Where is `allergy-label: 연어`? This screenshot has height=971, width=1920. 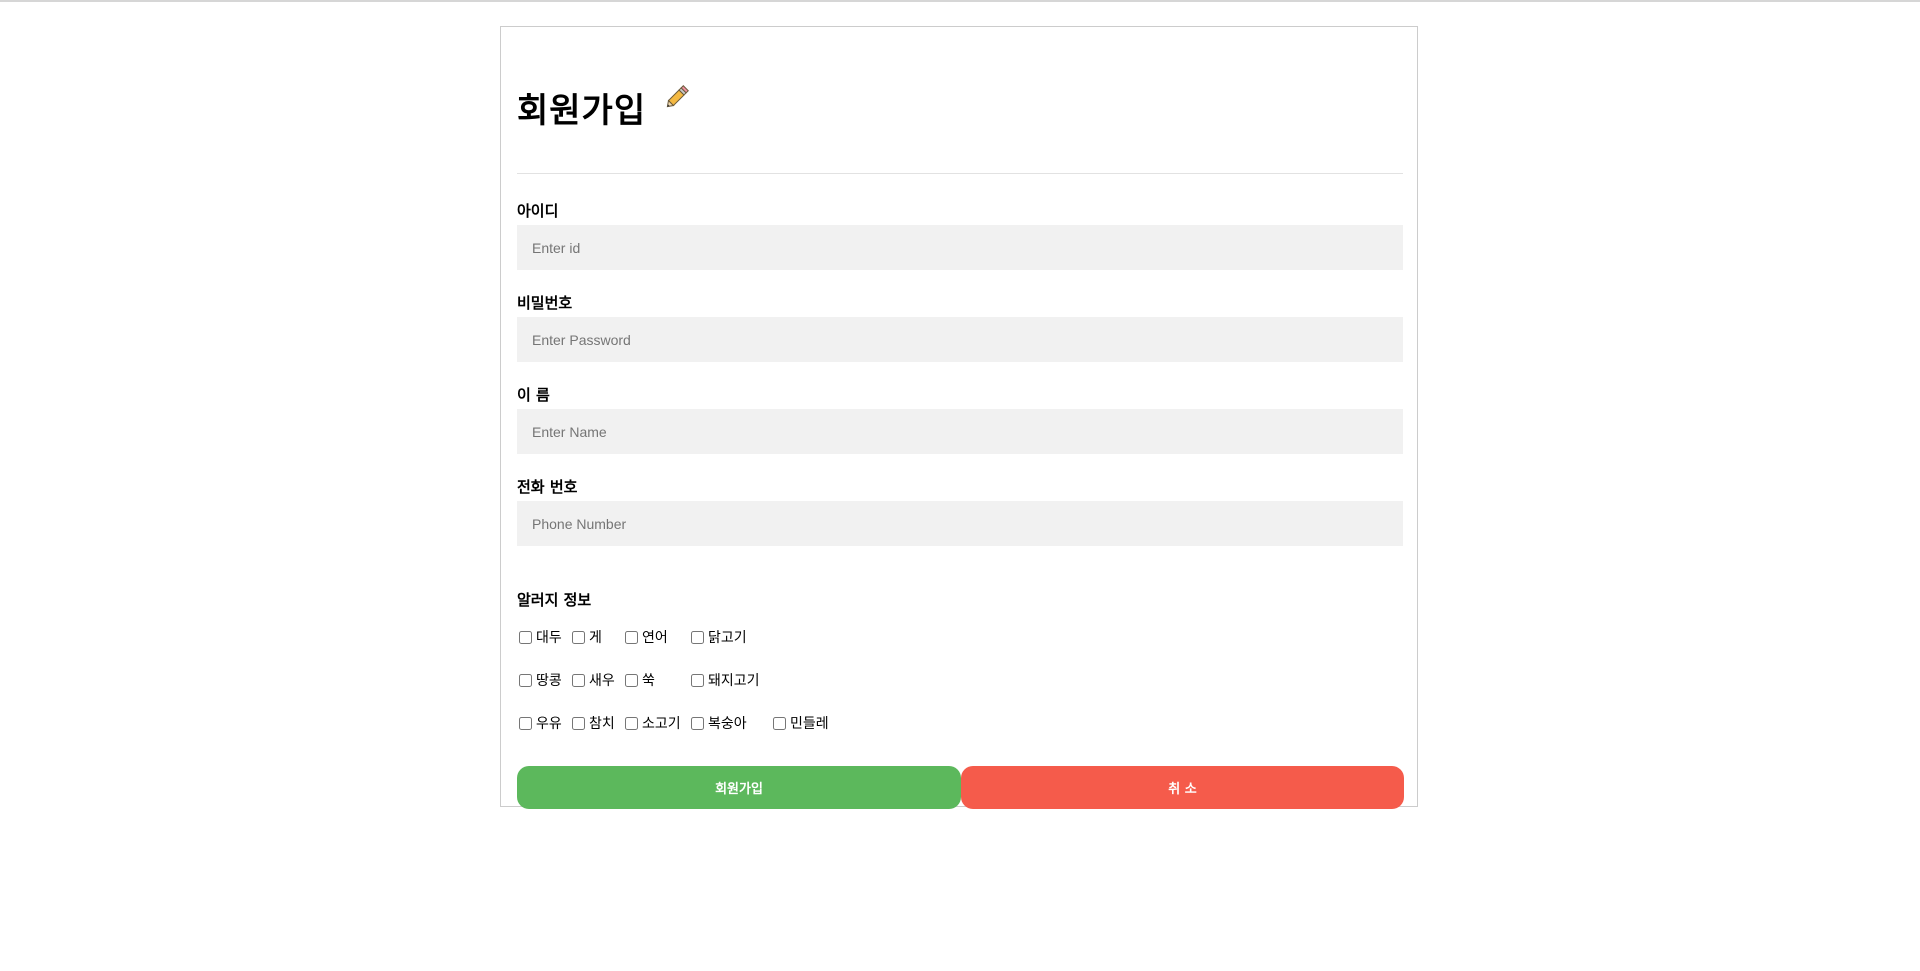 allergy-label: 연어 is located at coordinates (655, 638).